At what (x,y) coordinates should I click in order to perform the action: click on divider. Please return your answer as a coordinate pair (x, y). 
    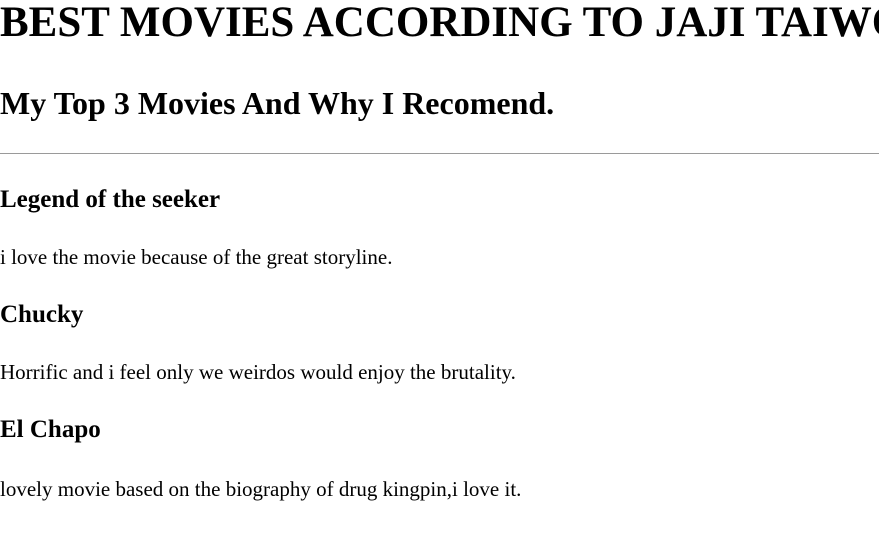
    Looking at the image, I should click on (439, 153).